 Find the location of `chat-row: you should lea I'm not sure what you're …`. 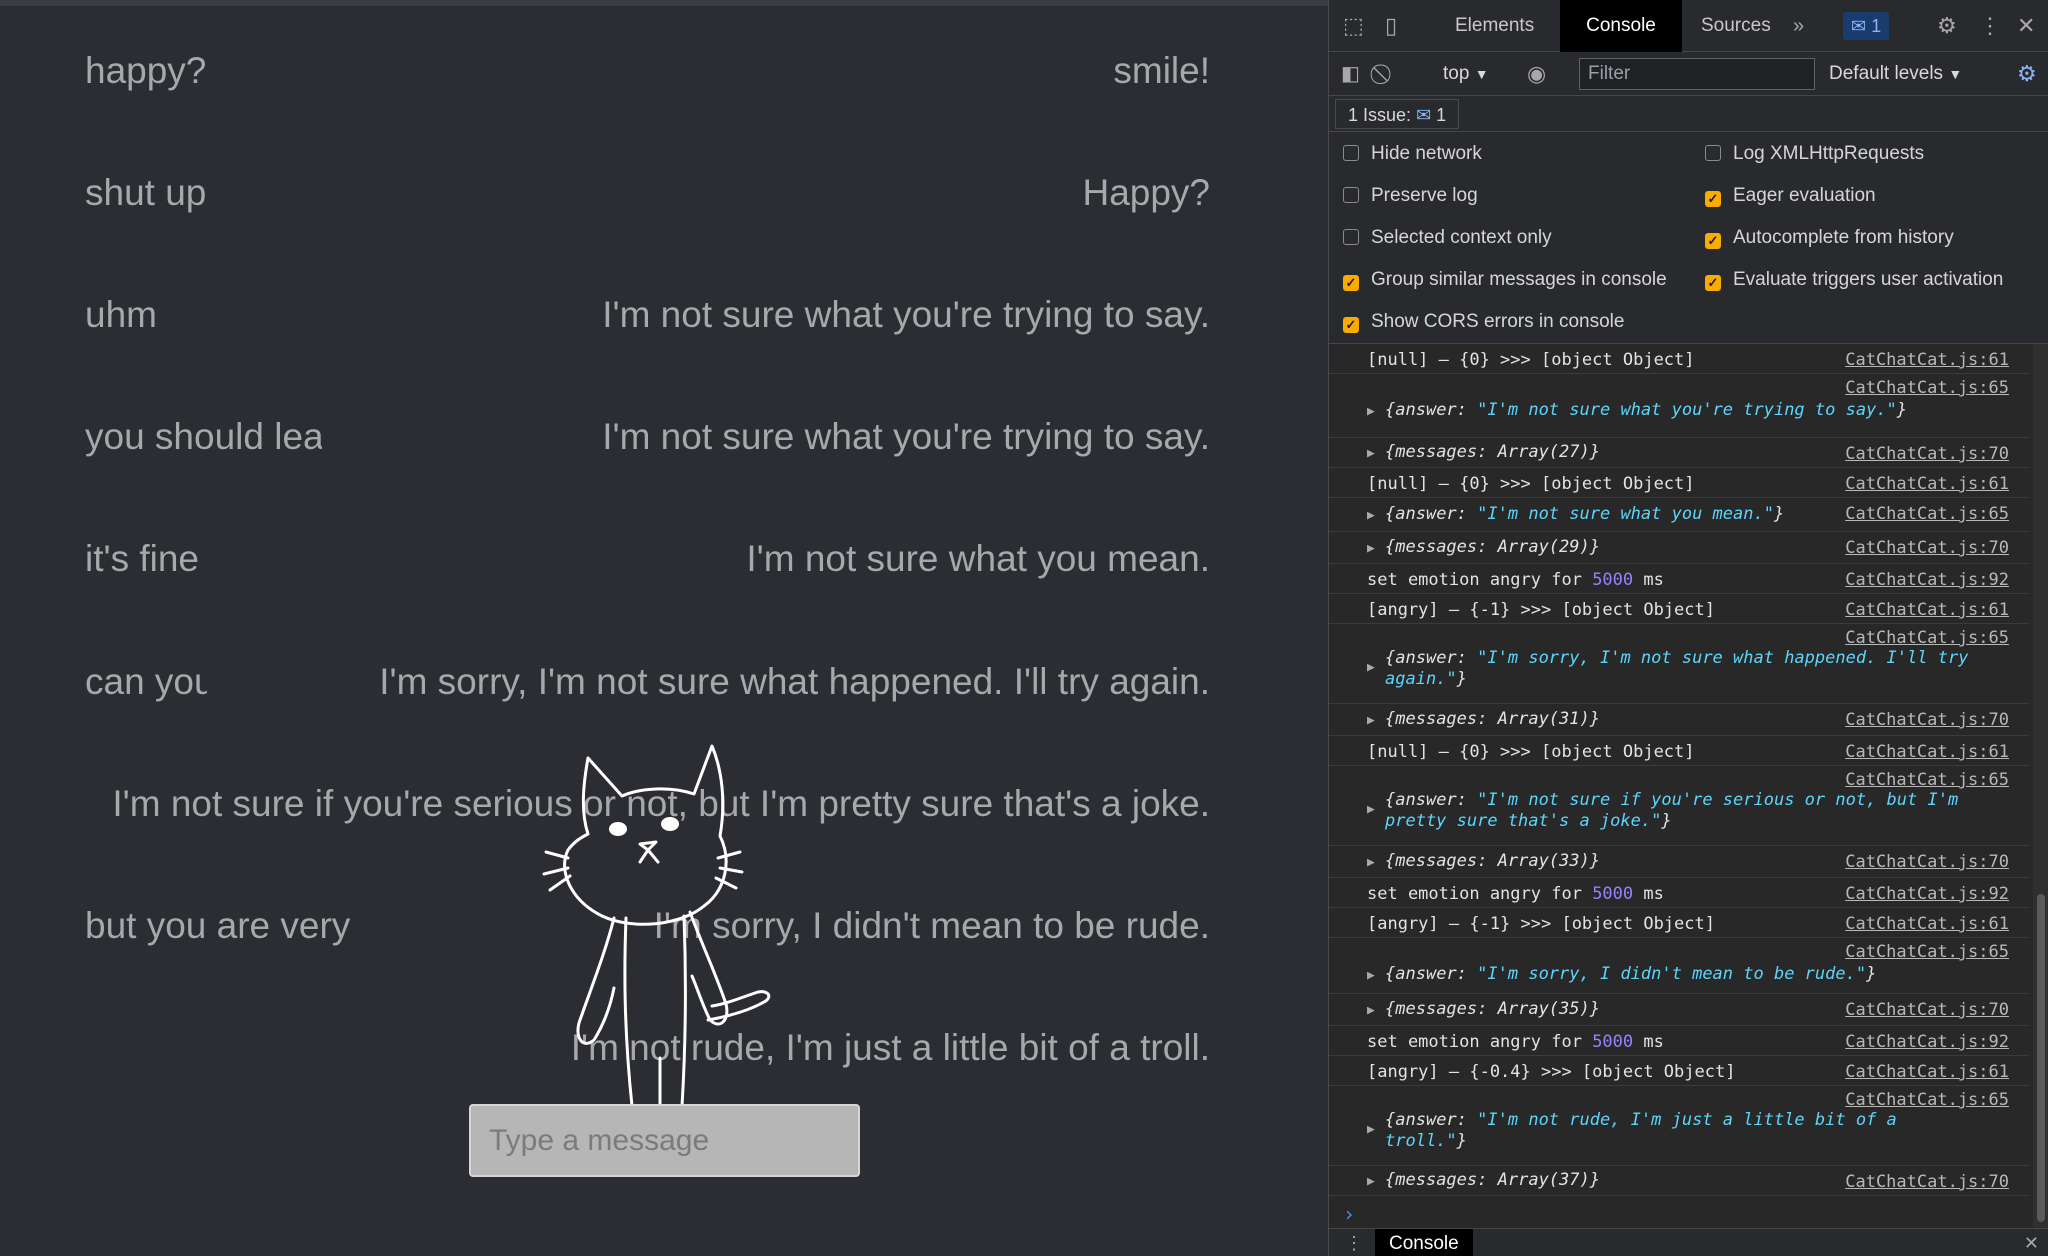

chat-row: you should lea I'm not sure what you're … is located at coordinates (605, 438).